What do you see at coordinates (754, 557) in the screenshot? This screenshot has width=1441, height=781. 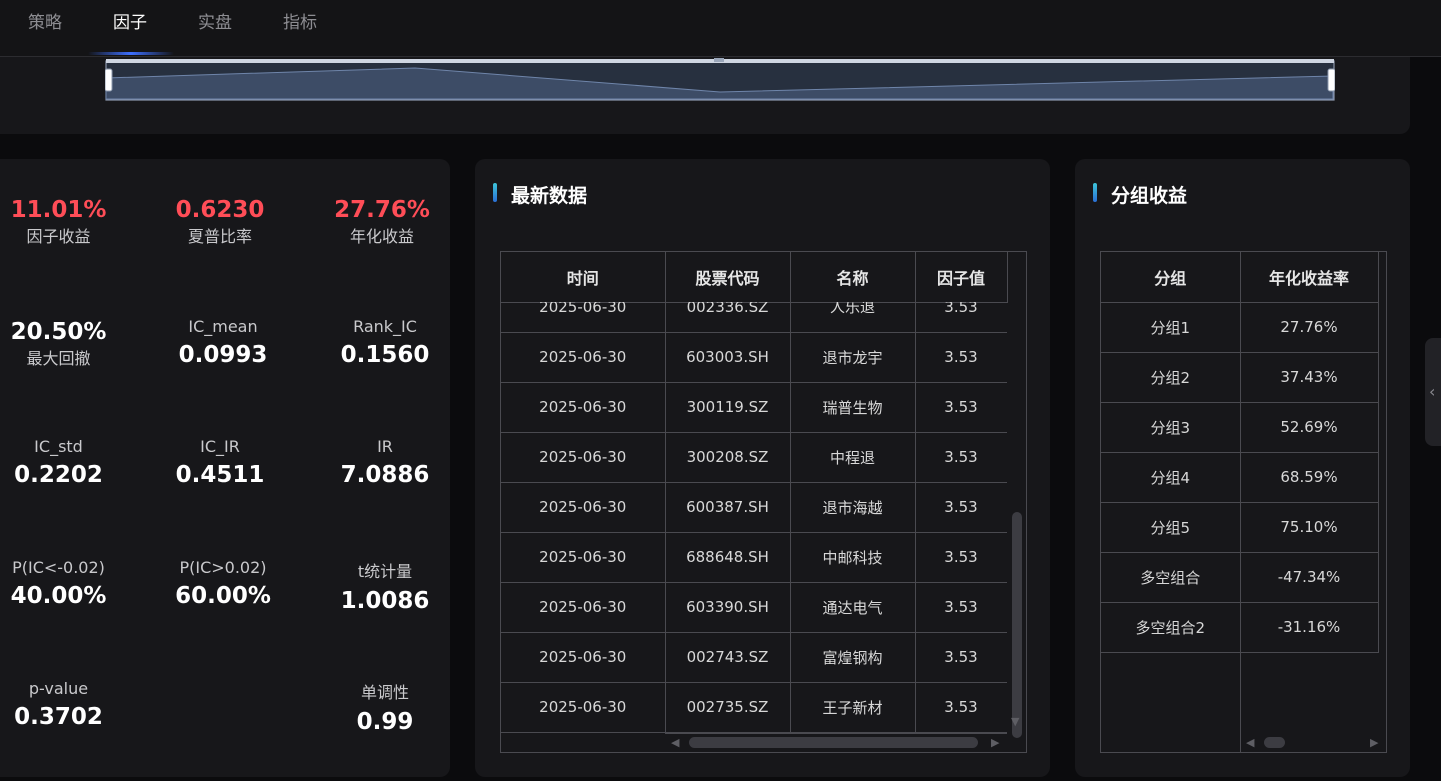 I see `table-row: 2025-06-30 688648.SH 中邮科技 3.53` at bounding box center [754, 557].